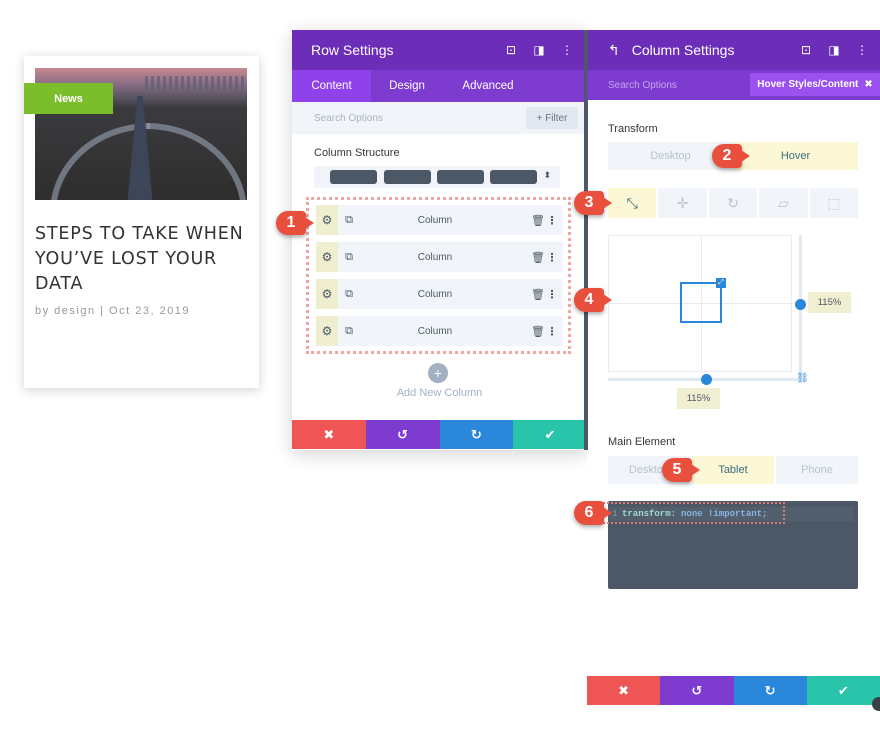  I want to click on add-column-button: +, so click(438, 373).